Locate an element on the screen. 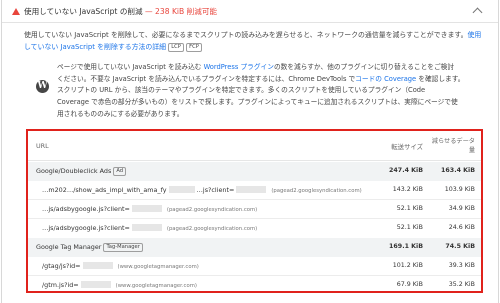 This screenshot has height=303, width=500. transfer-size: 67.9 KiB is located at coordinates (409, 284).